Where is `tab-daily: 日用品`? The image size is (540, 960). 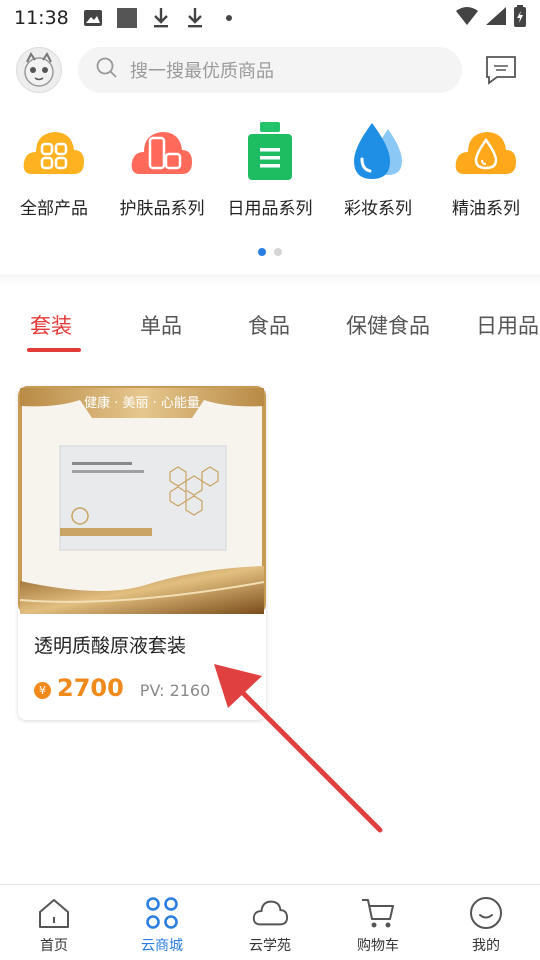 tab-daily: 日用品 is located at coordinates (507, 325).